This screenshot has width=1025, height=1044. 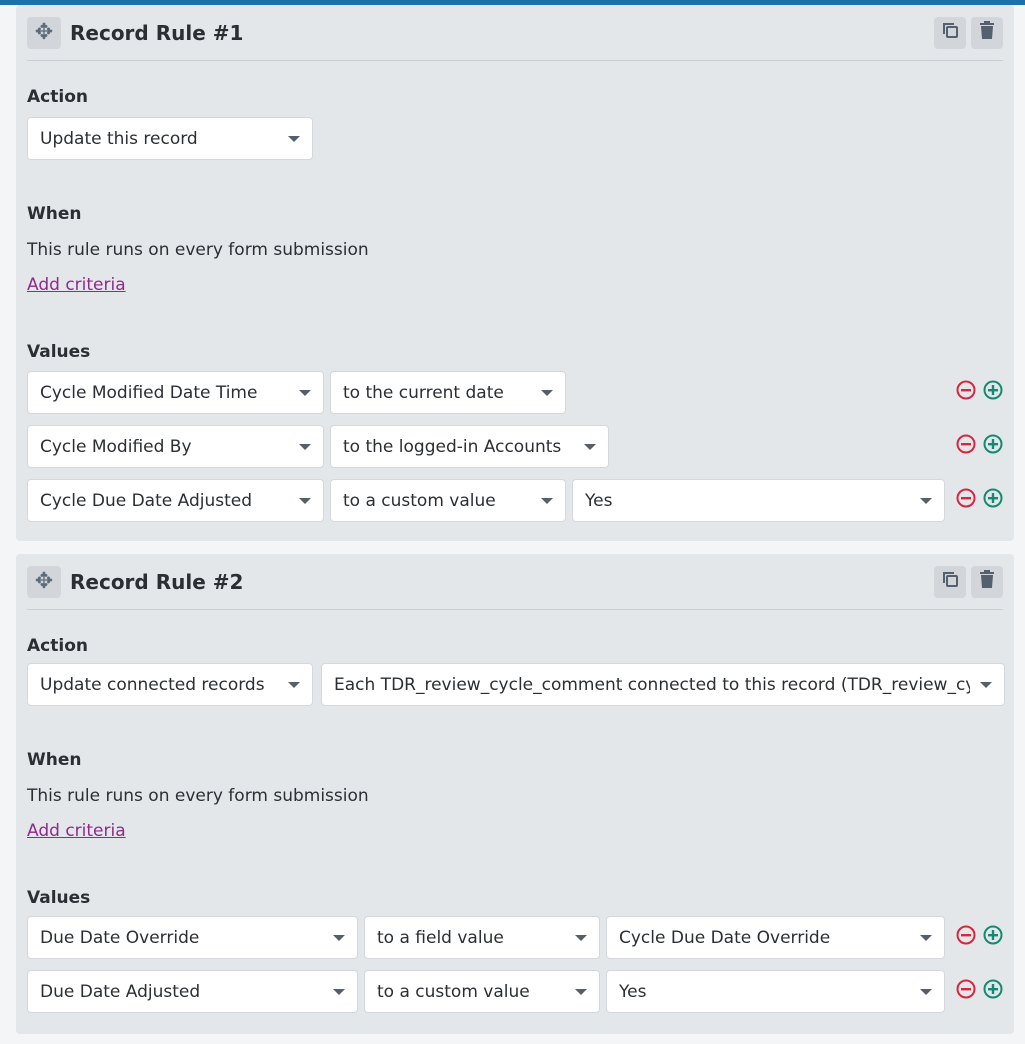 I want to click on operator-select: to the logged-in Accounts, so click(x=469, y=446).